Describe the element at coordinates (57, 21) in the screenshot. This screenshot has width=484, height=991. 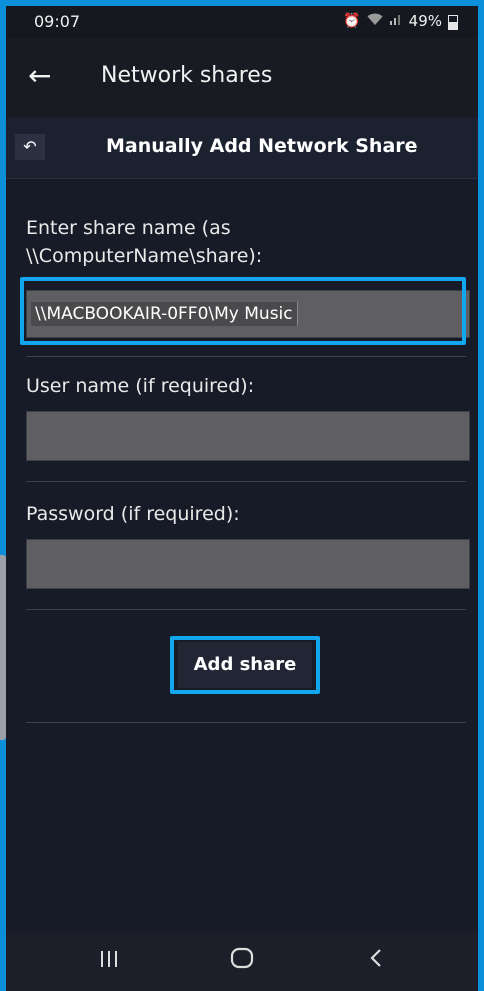
I see `status-time: 09:07` at that location.